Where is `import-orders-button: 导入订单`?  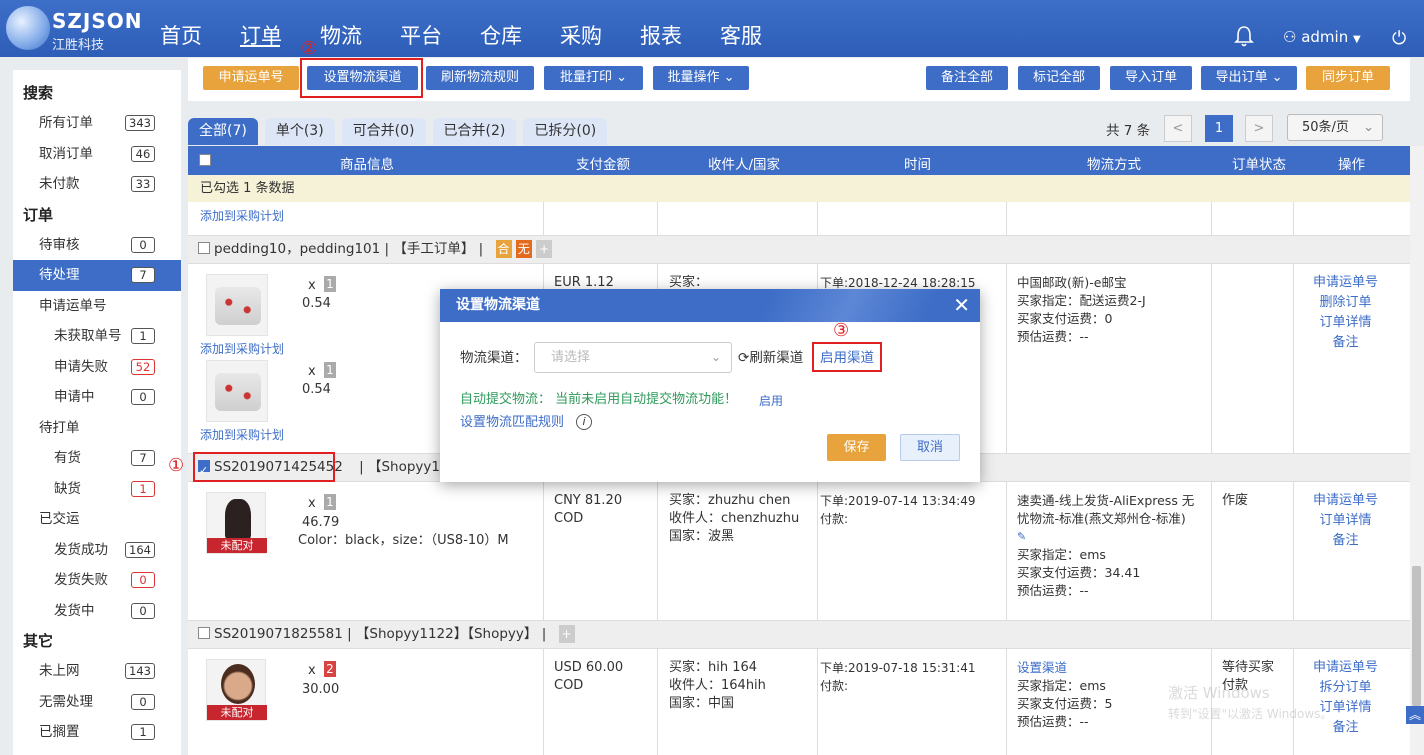 import-orders-button: 导入订单 is located at coordinates (1151, 78).